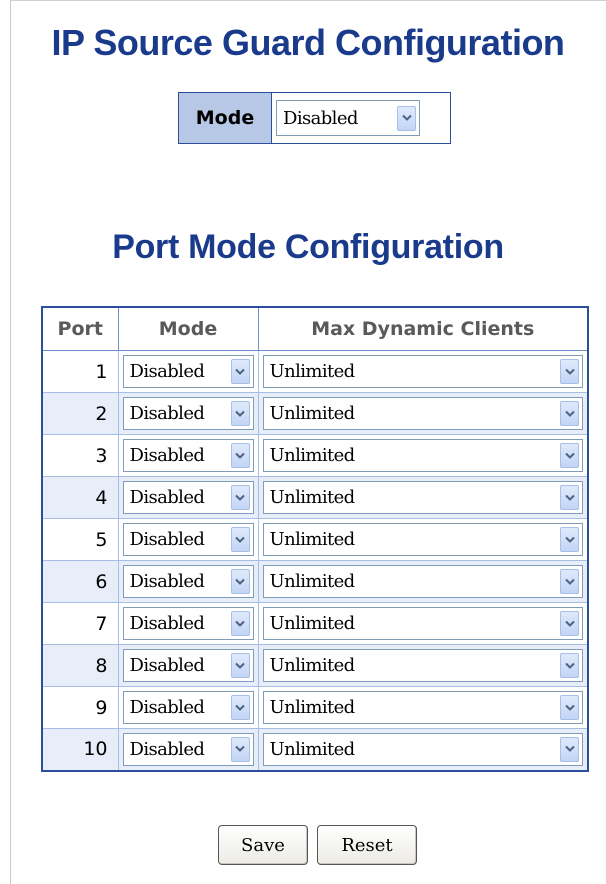 Image resolution: width=606 pixels, height=884 pixels. I want to click on table-row: 6 Disabled Unlimited, so click(315, 581).